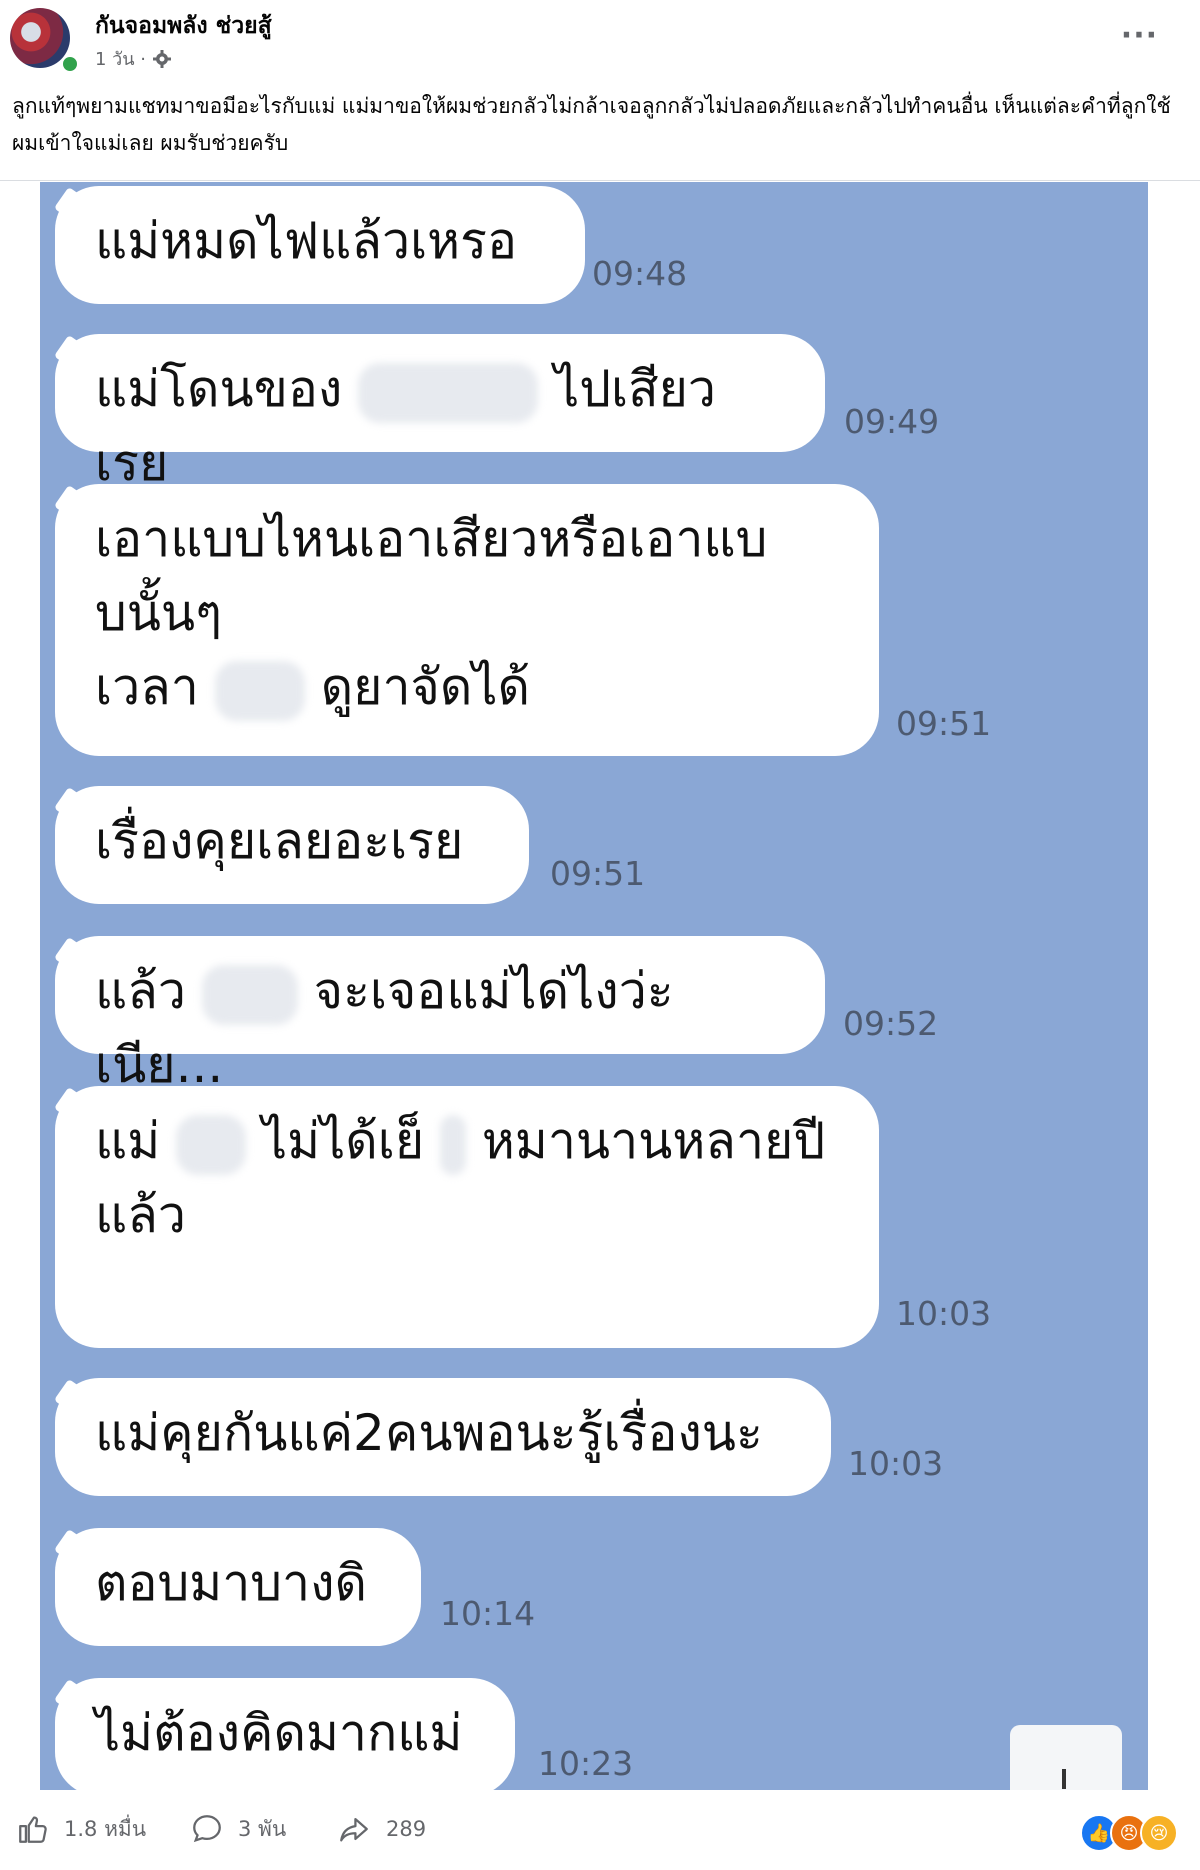 The height and width of the screenshot is (1870, 1200). I want to click on chat-bubble: แม่หมดไฟแล้วเหรอ, so click(320, 245).